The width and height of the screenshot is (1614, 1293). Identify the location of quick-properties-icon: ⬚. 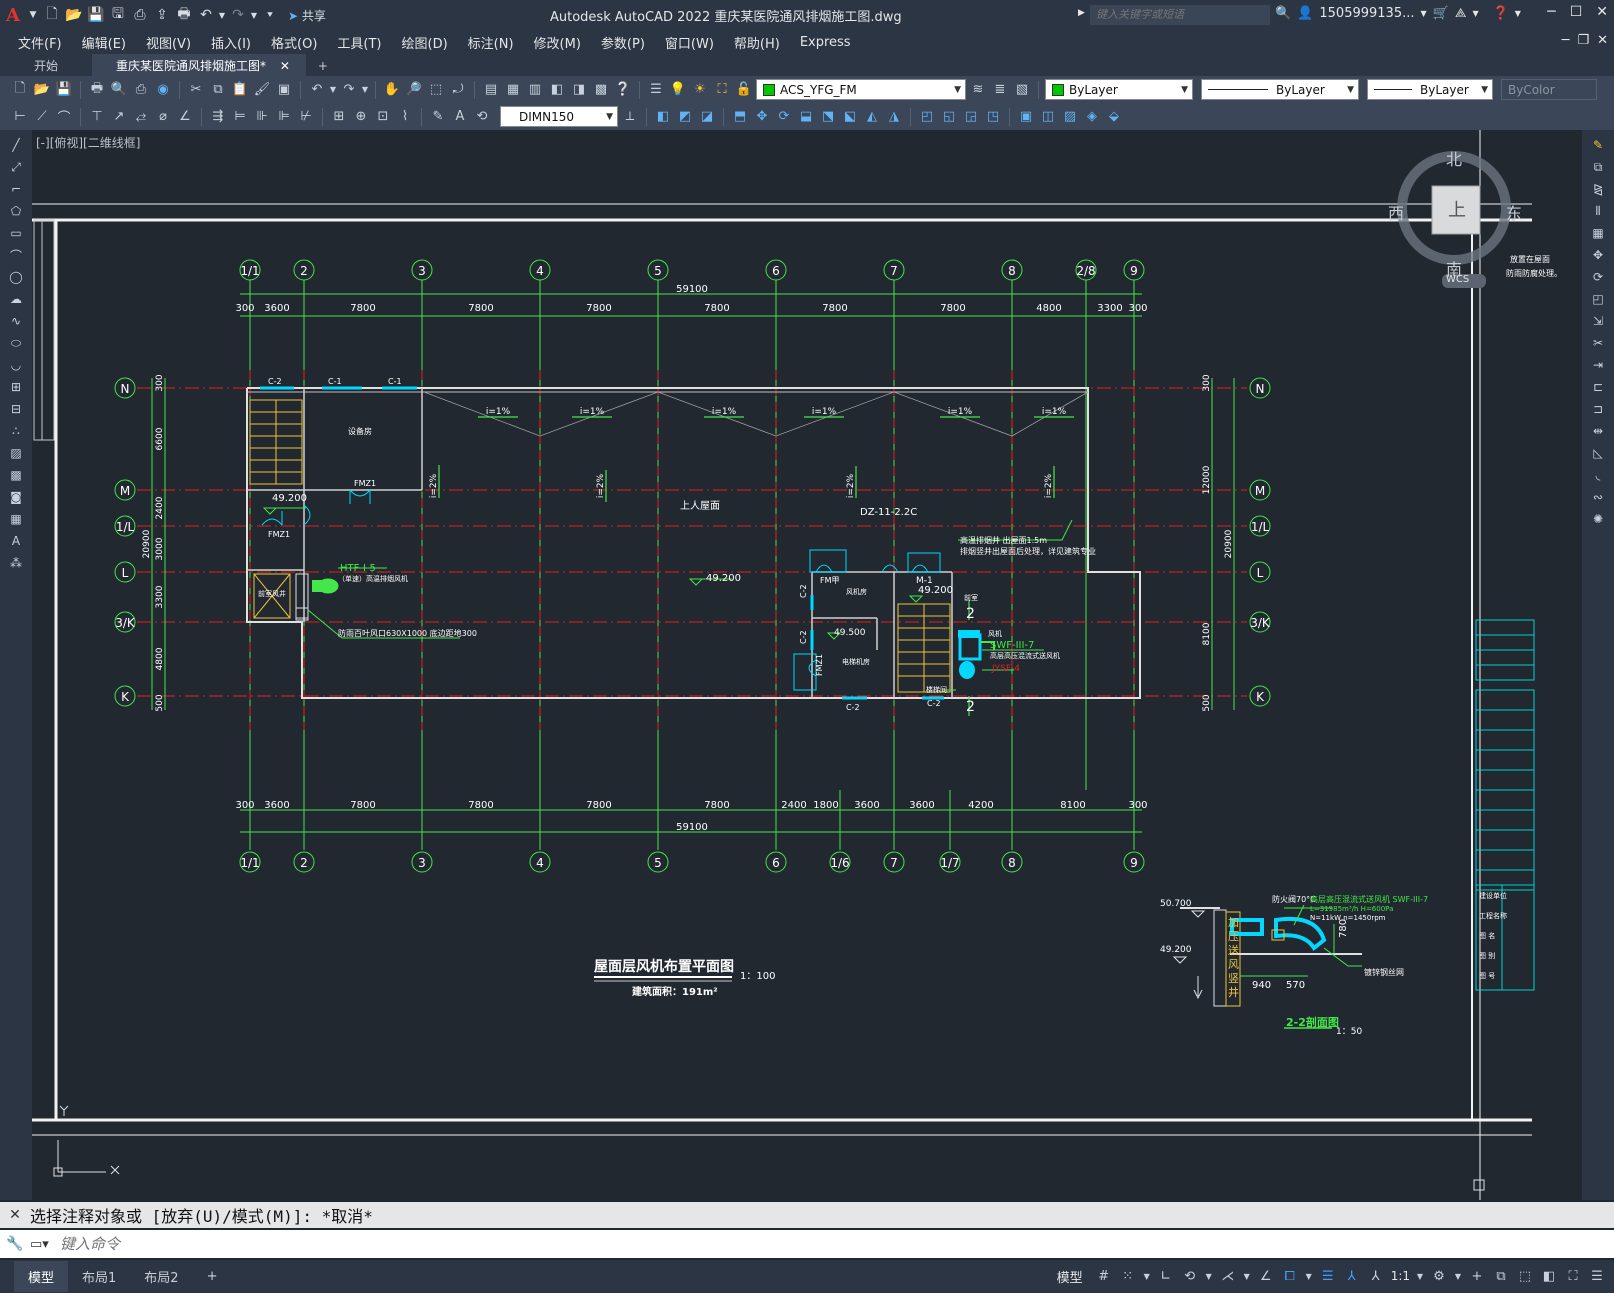
(1525, 1276).